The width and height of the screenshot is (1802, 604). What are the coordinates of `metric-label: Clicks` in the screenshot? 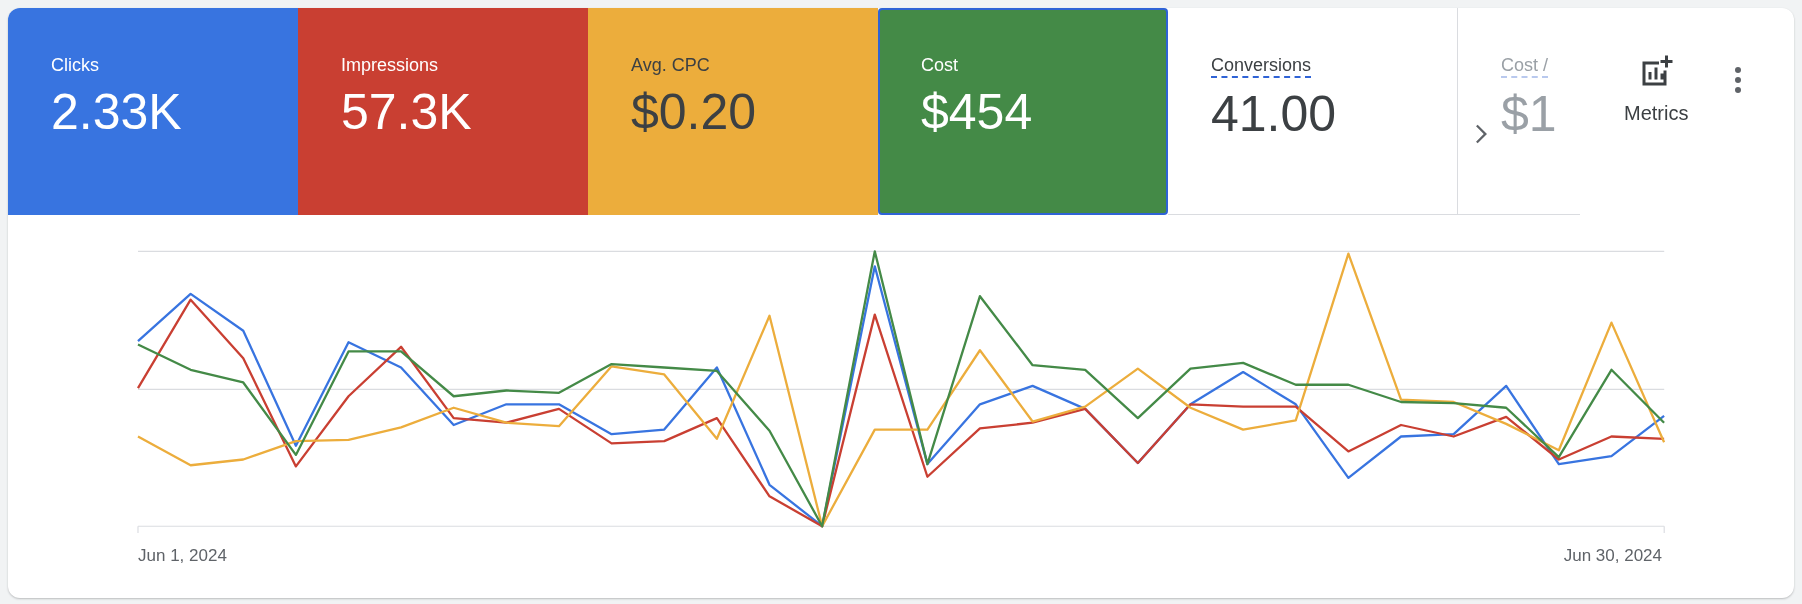 It's located at (75, 65).